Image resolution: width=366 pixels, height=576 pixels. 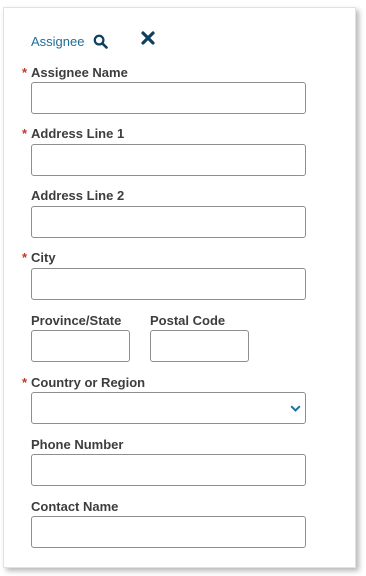 I want to click on city-input, so click(x=168, y=284).